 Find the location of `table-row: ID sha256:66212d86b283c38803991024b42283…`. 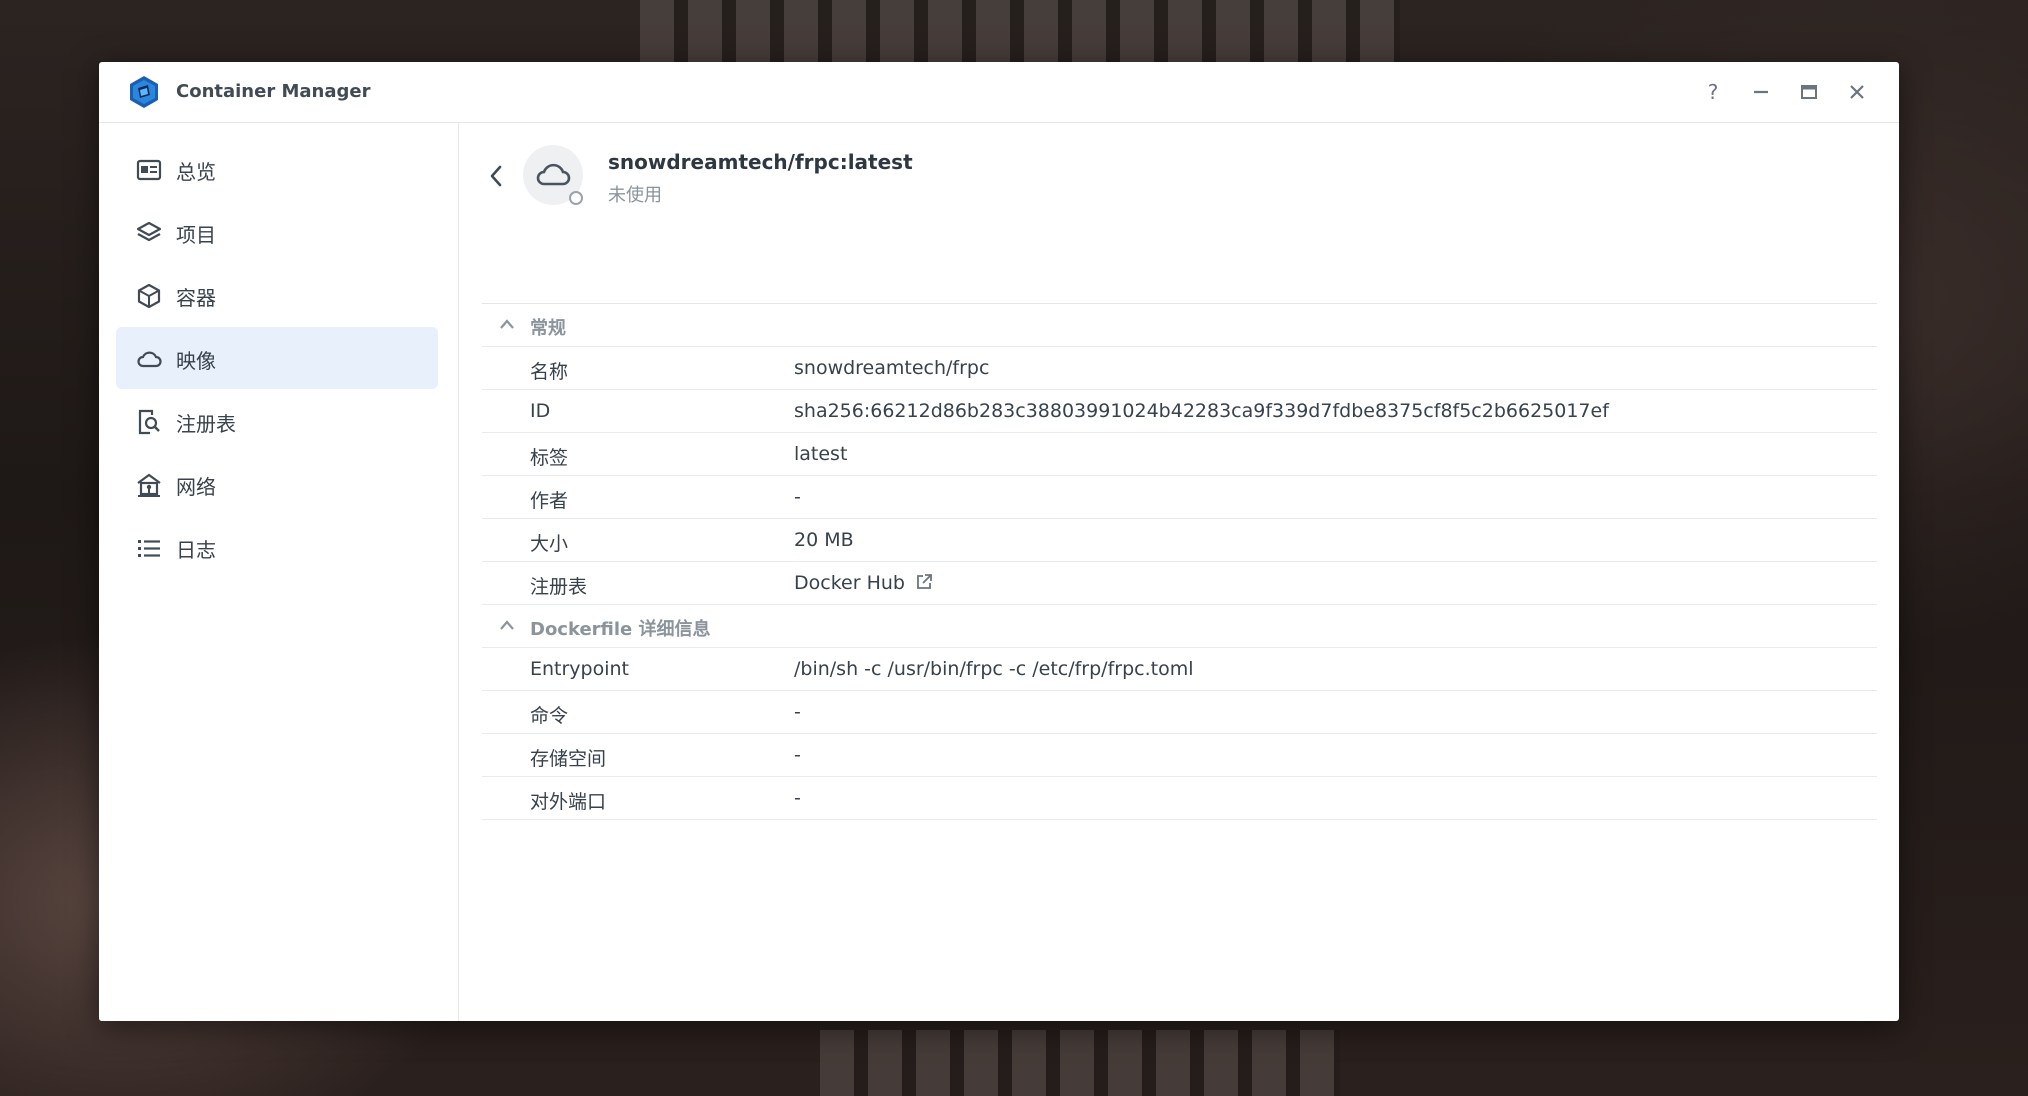

table-row: ID sha256:66212d86b283c38803991024b42283… is located at coordinates (1179, 411).